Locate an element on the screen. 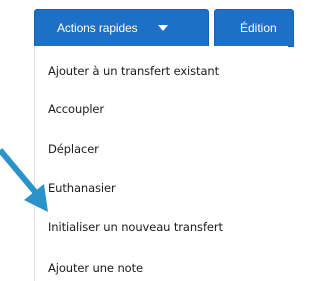 This screenshot has height=281, width=320. quick-actions-label: Actions rapides is located at coordinates (97, 28).